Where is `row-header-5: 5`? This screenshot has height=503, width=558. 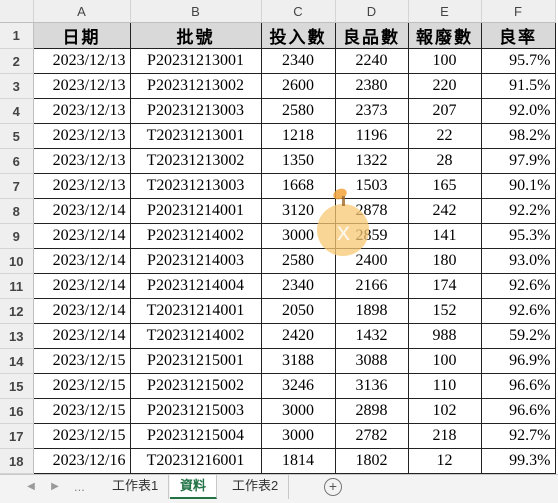 row-header-5: 5 is located at coordinates (17, 136).